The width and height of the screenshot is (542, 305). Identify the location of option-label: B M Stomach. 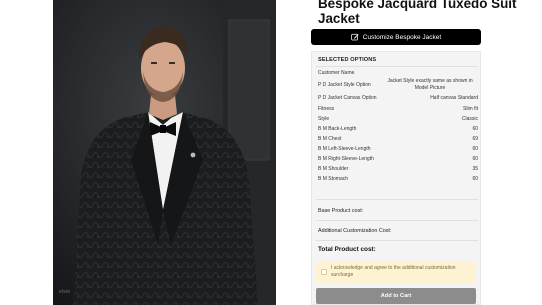
(333, 179).